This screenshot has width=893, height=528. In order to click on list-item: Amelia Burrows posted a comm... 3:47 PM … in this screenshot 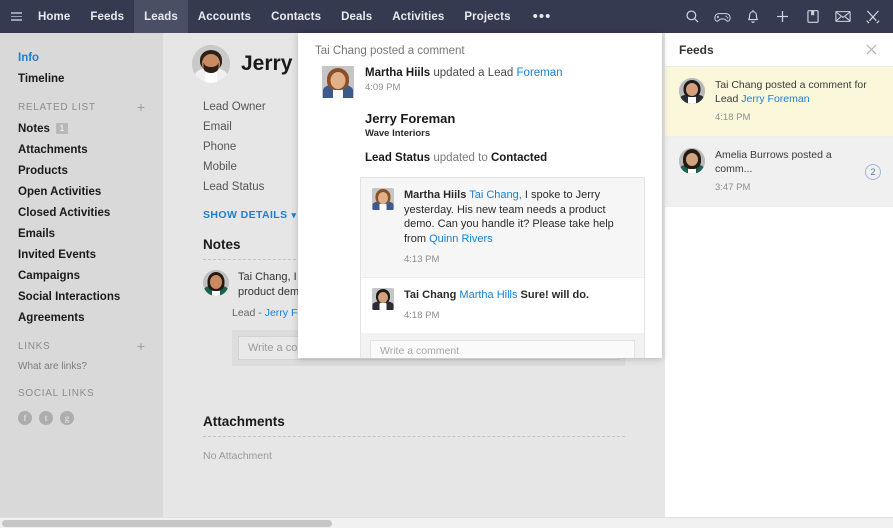, I will do `click(779, 172)`.